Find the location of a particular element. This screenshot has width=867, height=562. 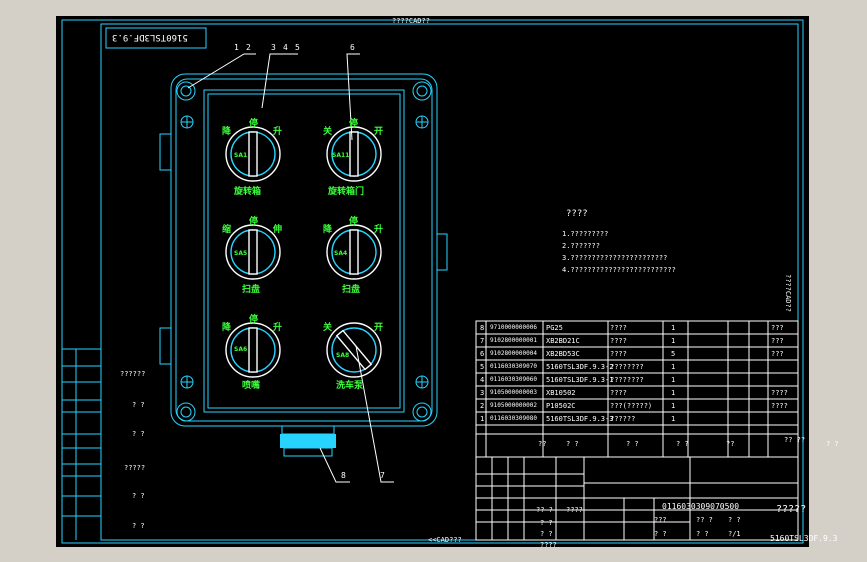

drawing-code: 5160TSL3DF.9.3 is located at coordinates (804, 538).